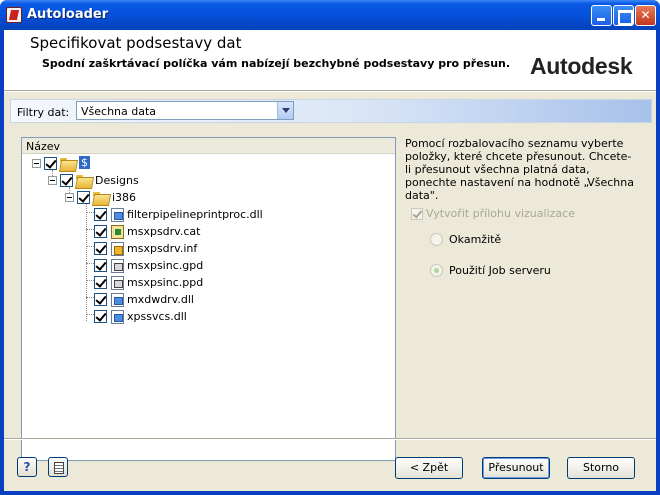  I want to click on file-label: msxpsdrv.inf, so click(162, 248).